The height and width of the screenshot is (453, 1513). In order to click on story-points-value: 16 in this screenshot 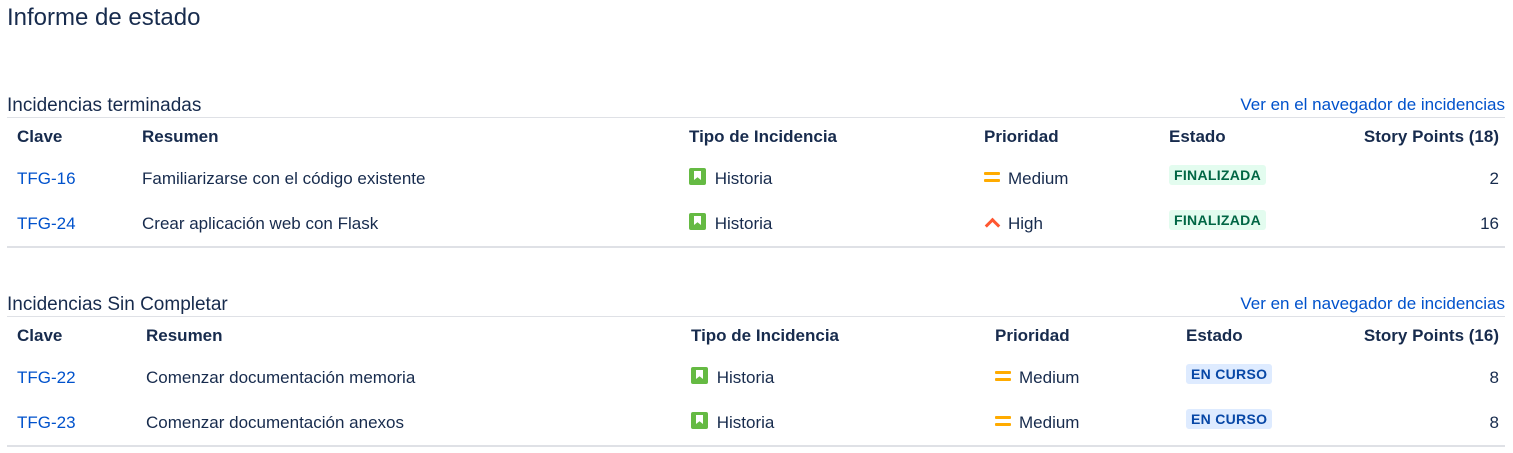, I will do `click(1489, 223)`.